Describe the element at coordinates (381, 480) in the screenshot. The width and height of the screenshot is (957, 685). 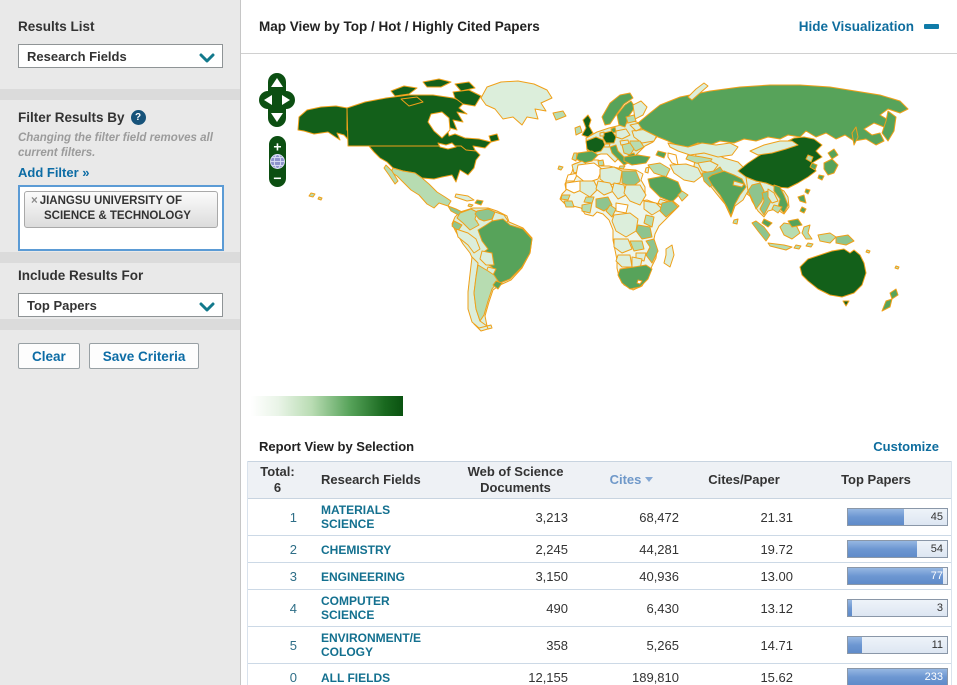
I see `col-header-research-fields: Research Fields` at that location.